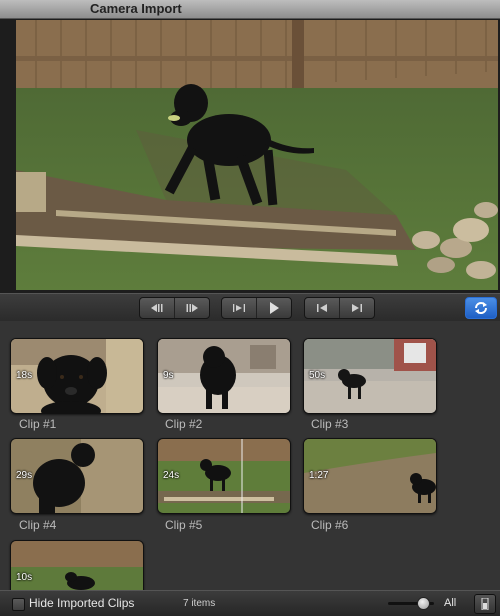  Describe the element at coordinates (330, 525) in the screenshot. I see `clip-name: Clip #6` at that location.